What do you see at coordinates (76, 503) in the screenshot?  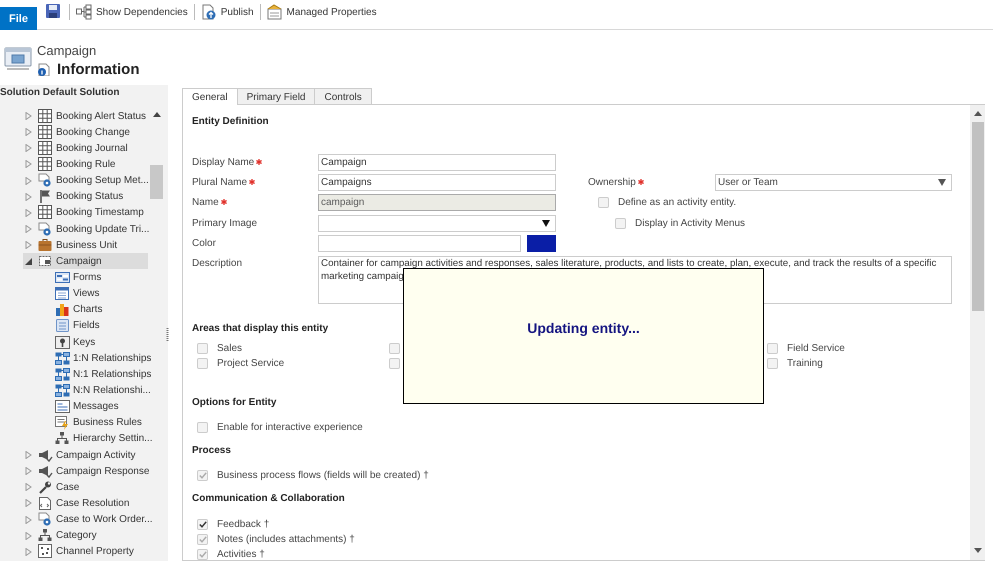 I see `tree-item: Case Resolution` at bounding box center [76, 503].